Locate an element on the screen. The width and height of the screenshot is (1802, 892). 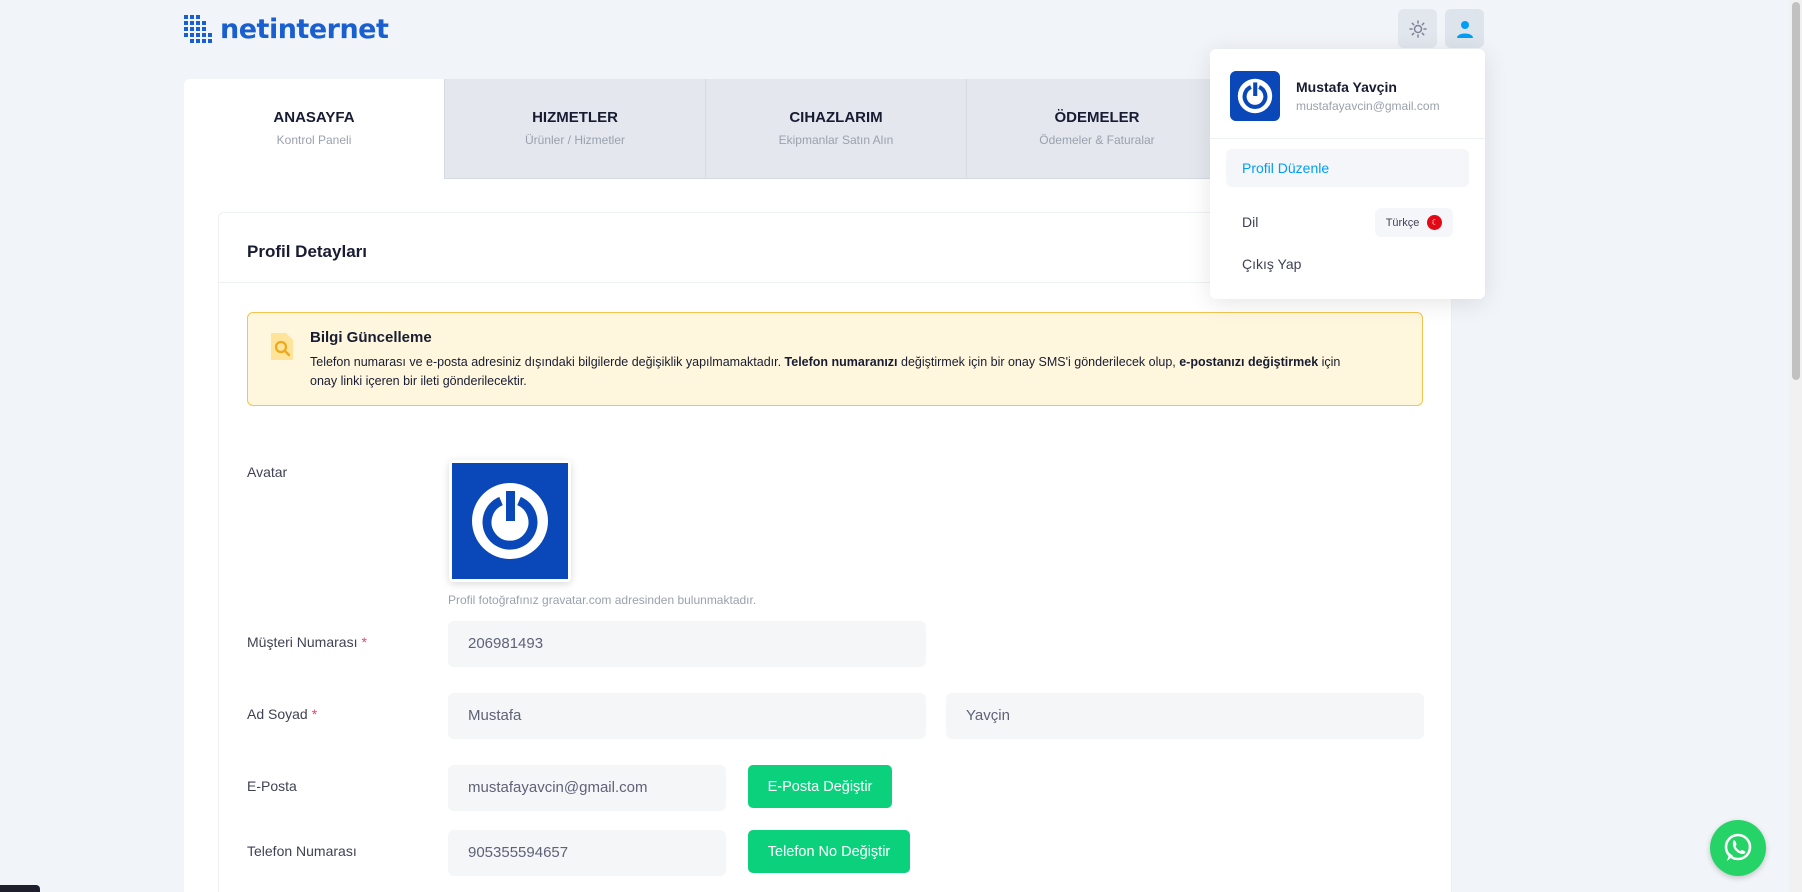
tab-subtitle: Ürünler / Hizmetler is located at coordinates (575, 140).